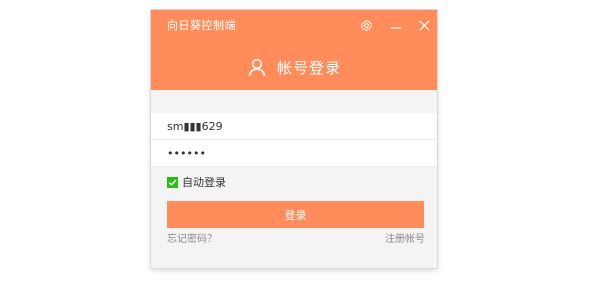  I want to click on settings-button, so click(366, 25).